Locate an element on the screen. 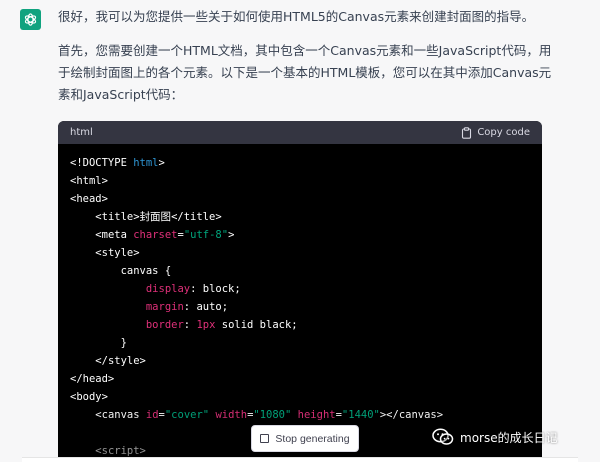  code-line: <style> is located at coordinates (300, 253).